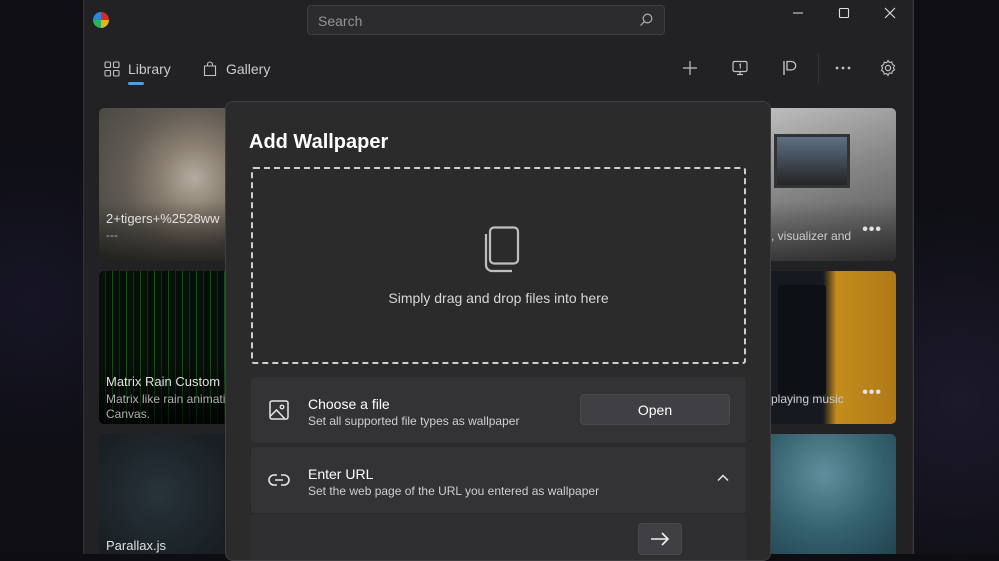  I want to click on arrow-right-icon, so click(660, 539).